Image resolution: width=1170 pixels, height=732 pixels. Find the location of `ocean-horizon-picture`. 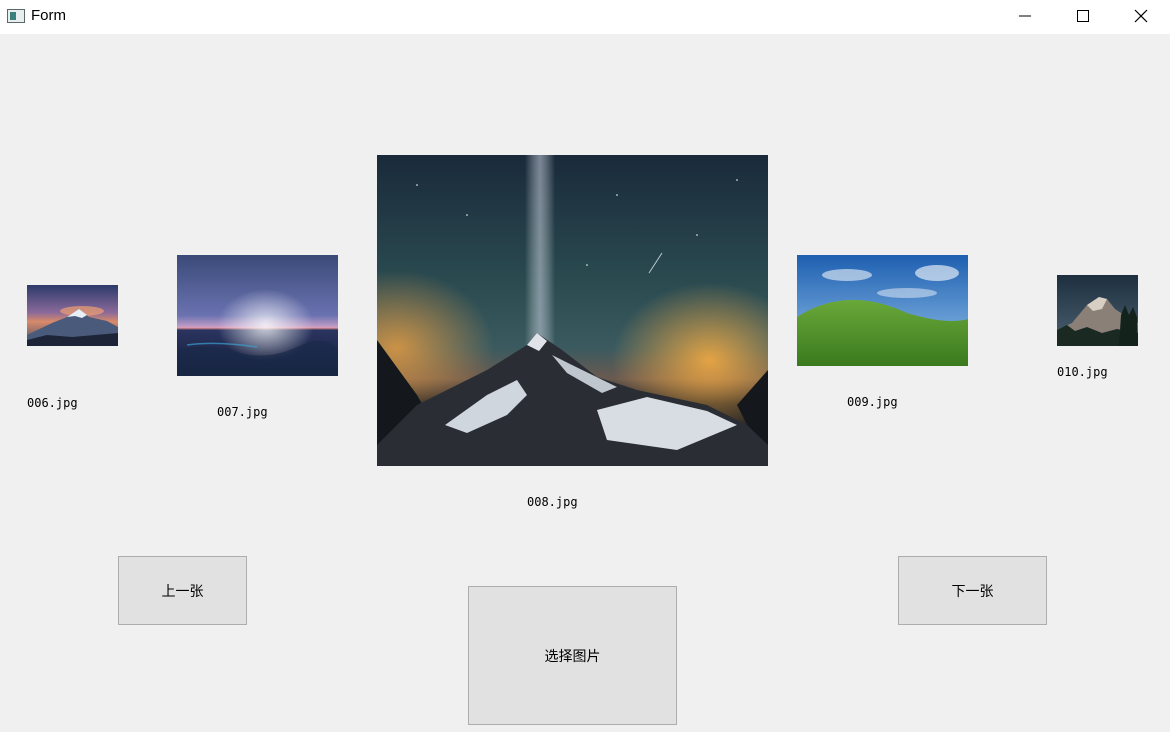

ocean-horizon-picture is located at coordinates (257, 315).